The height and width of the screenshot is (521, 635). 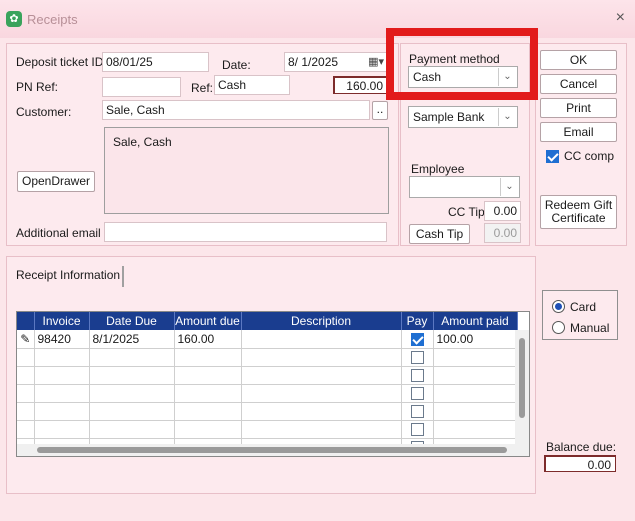 I want to click on customer-lookup-button: .., so click(x=380, y=110).